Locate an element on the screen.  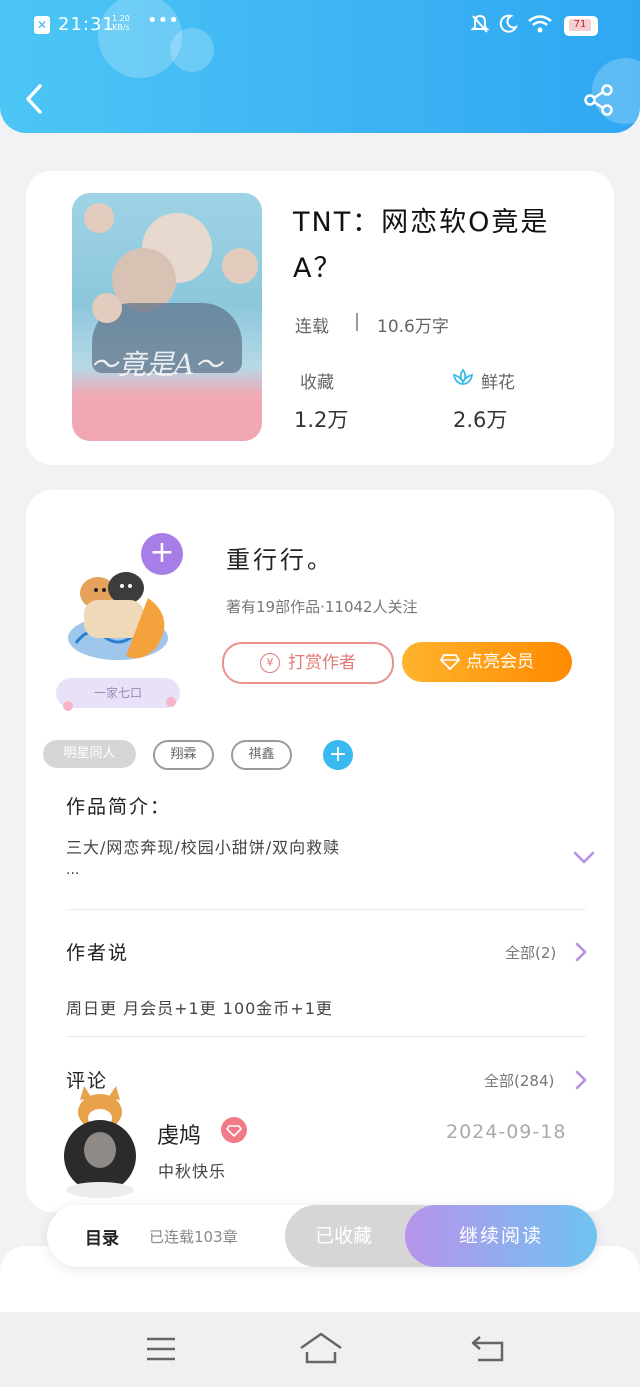
system-nav-bar is located at coordinates (320, 1349).